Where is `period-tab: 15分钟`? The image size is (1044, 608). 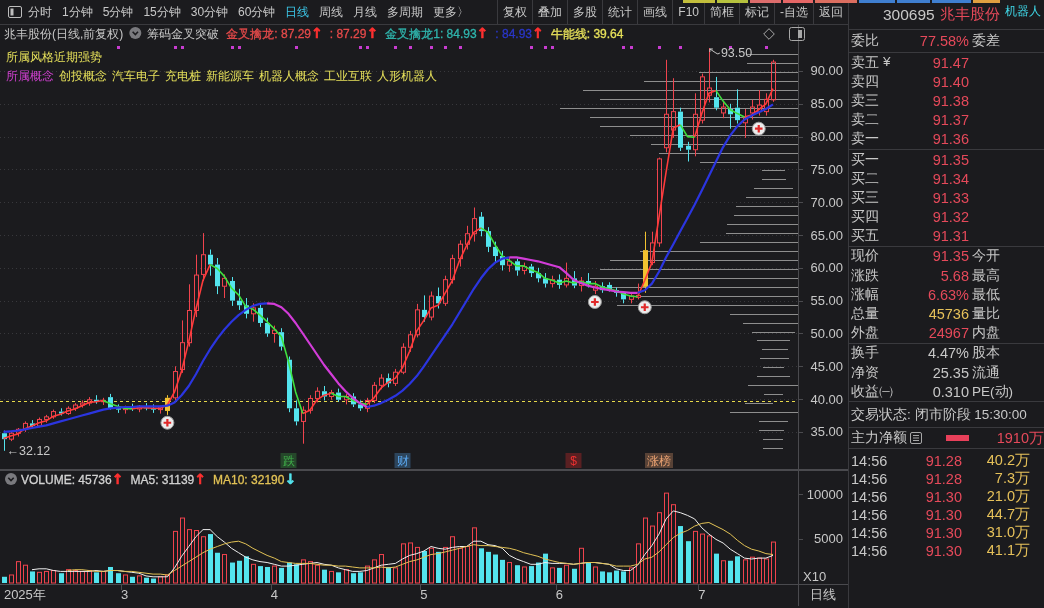 period-tab: 15分钟 is located at coordinates (162, 12).